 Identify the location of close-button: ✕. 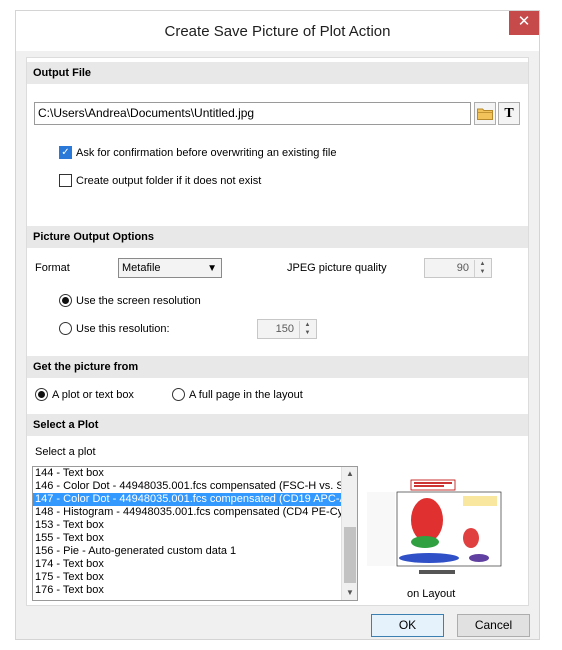
(524, 23).